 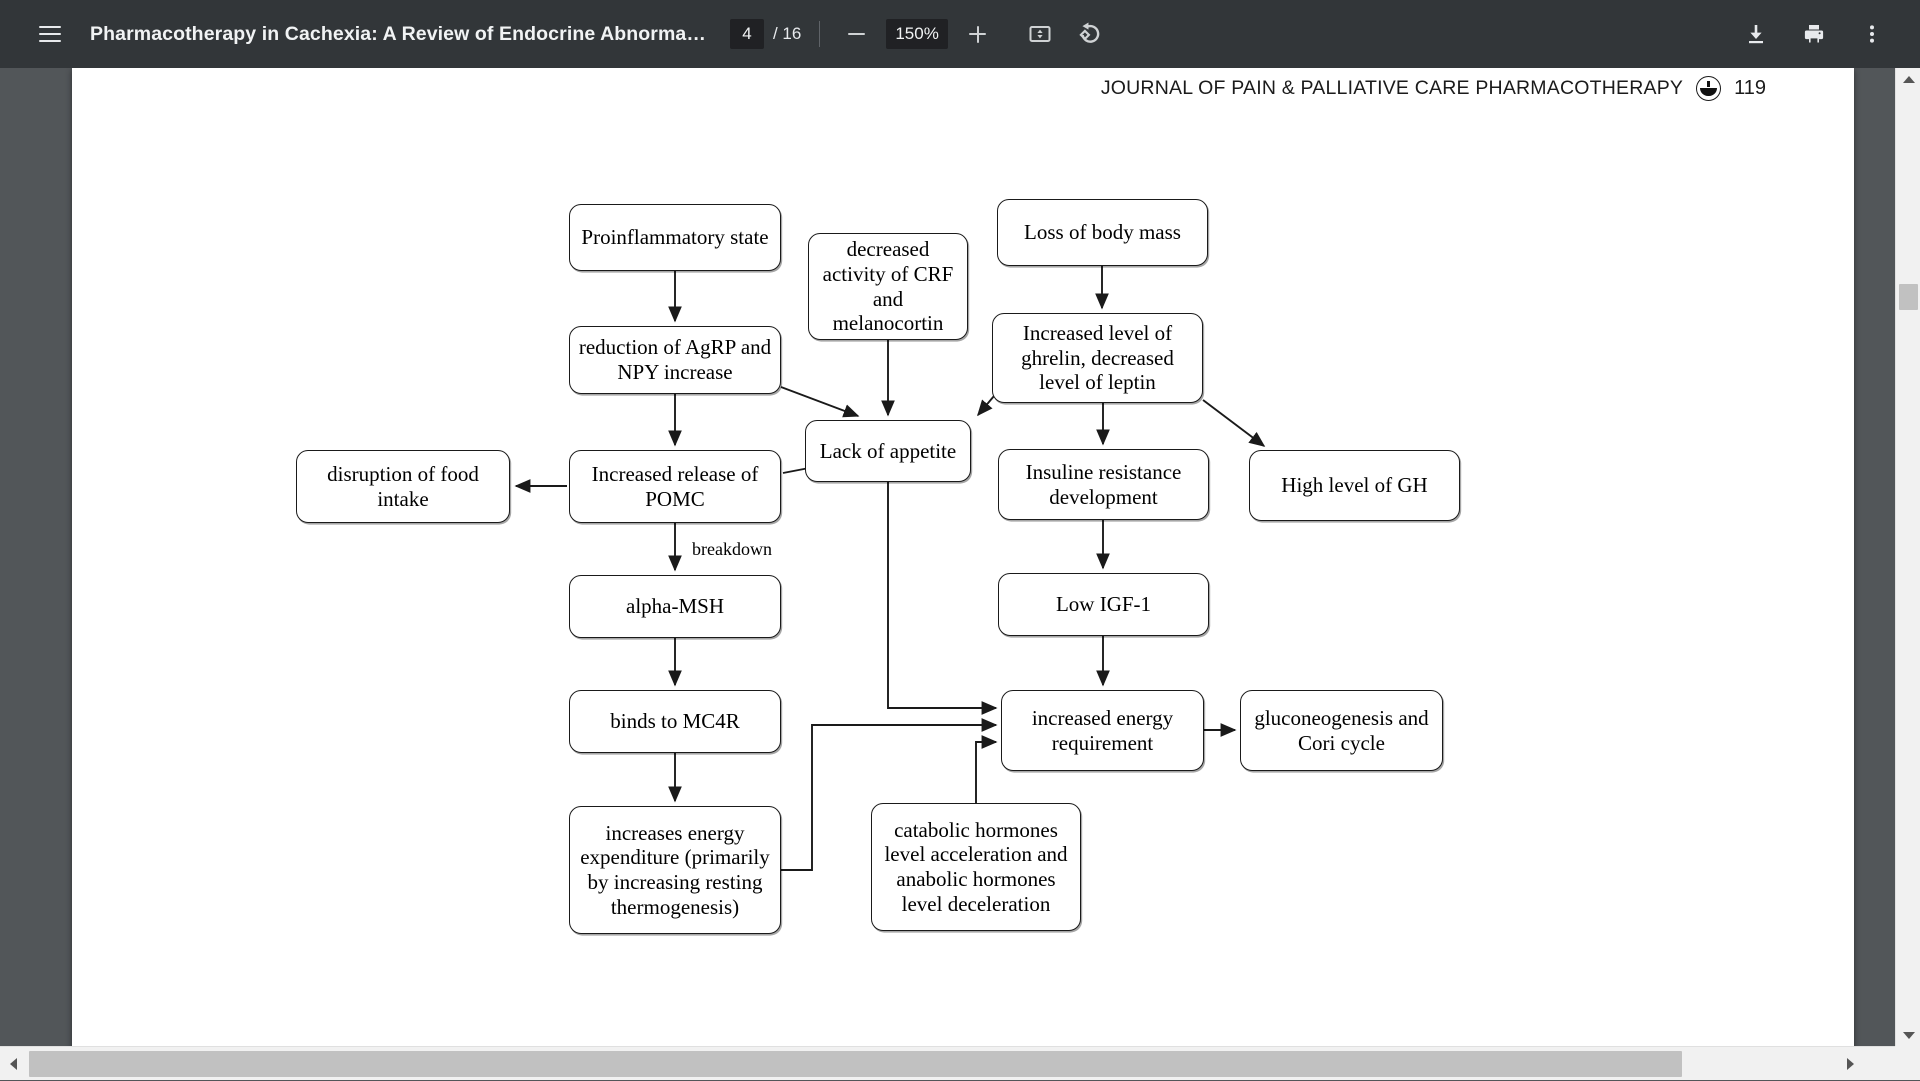 I want to click on fit-to-page-button, so click(x=1040, y=34).